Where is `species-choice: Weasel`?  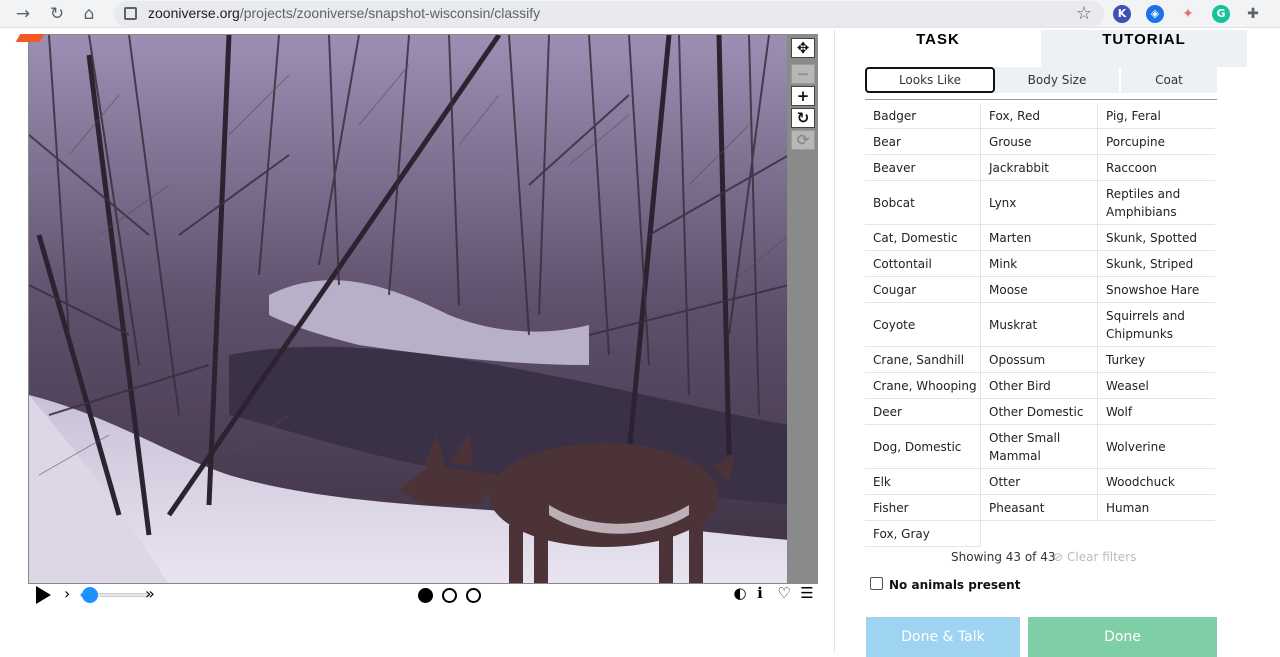
species-choice: Weasel is located at coordinates (1156, 386).